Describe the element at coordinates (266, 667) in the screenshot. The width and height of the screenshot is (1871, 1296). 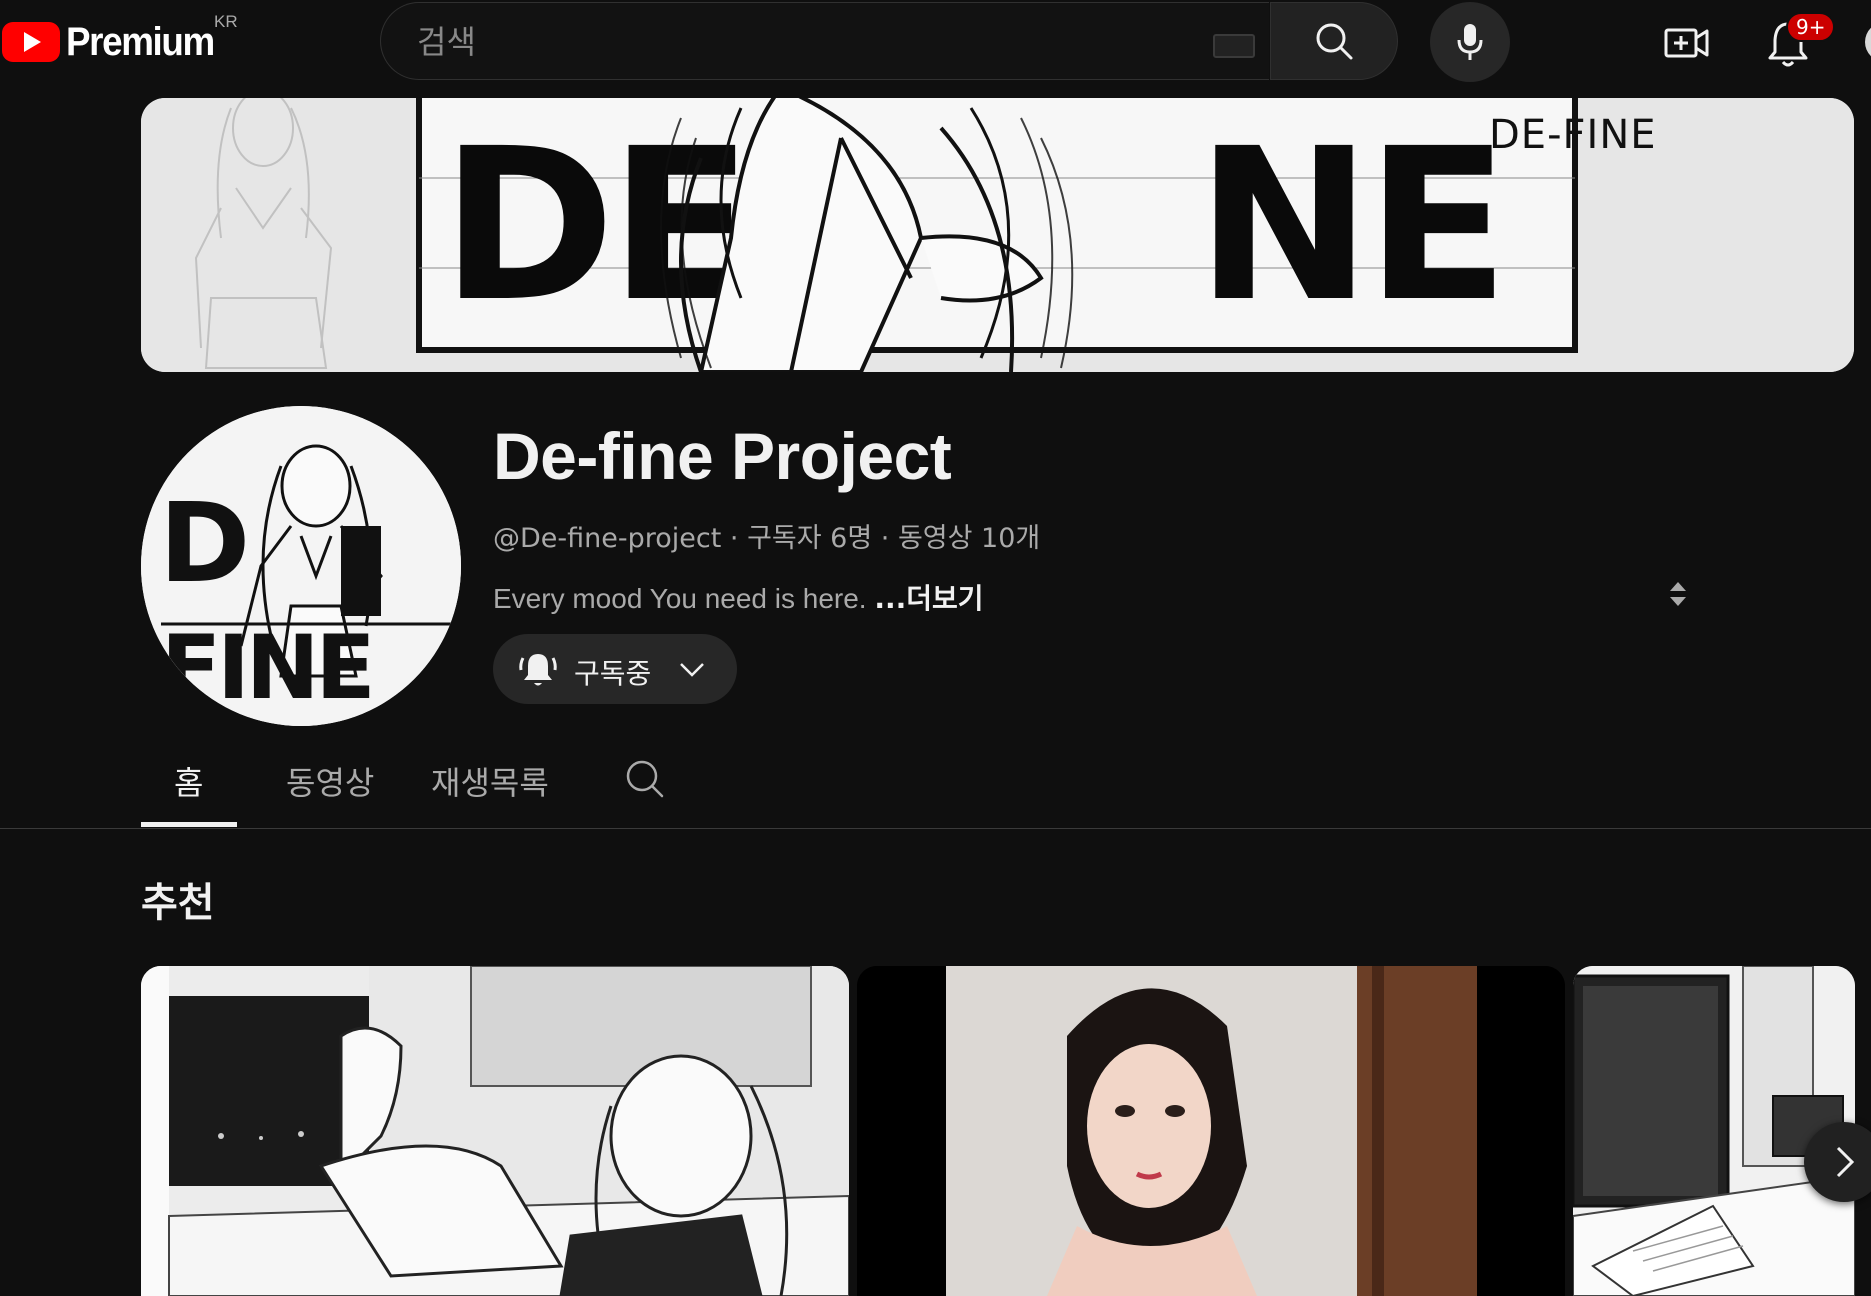
I see `svg-text: FINE` at that location.